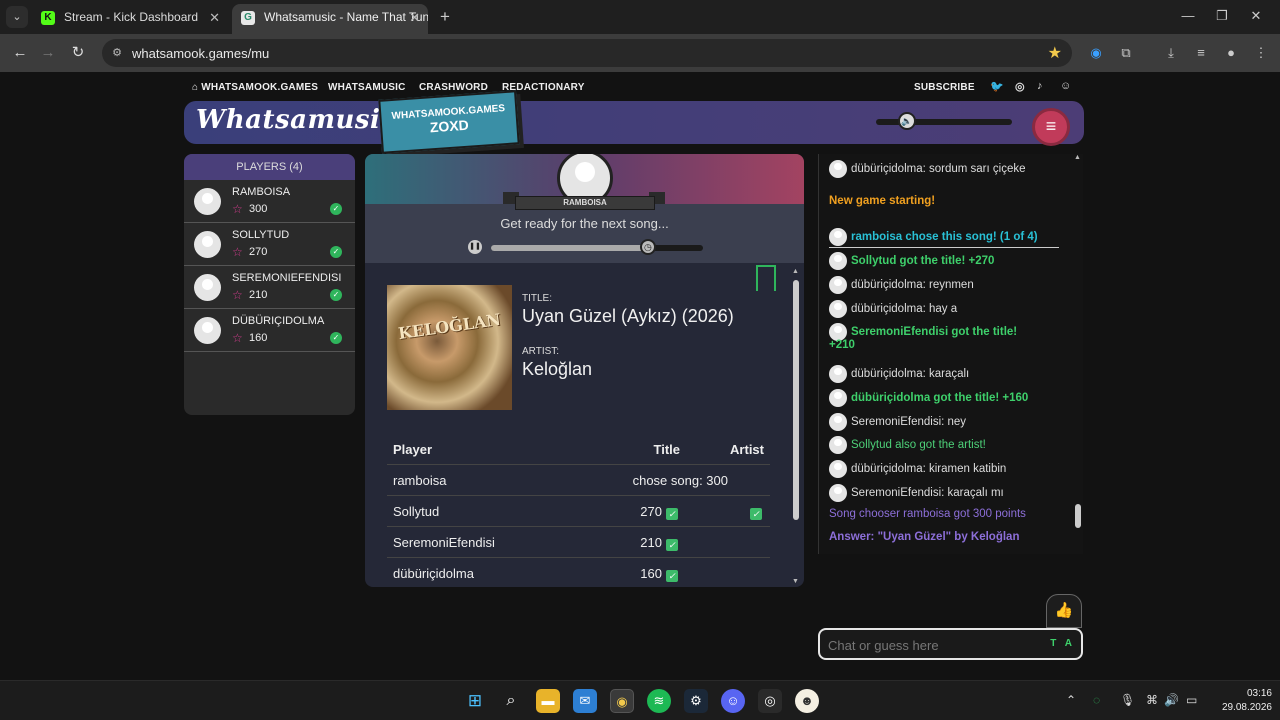 This screenshot has height=720, width=1280. Describe the element at coordinates (330, 19) in the screenshot. I see `tab-whatsamusic: G Whatsamusic - Name That Tune ✕` at that location.